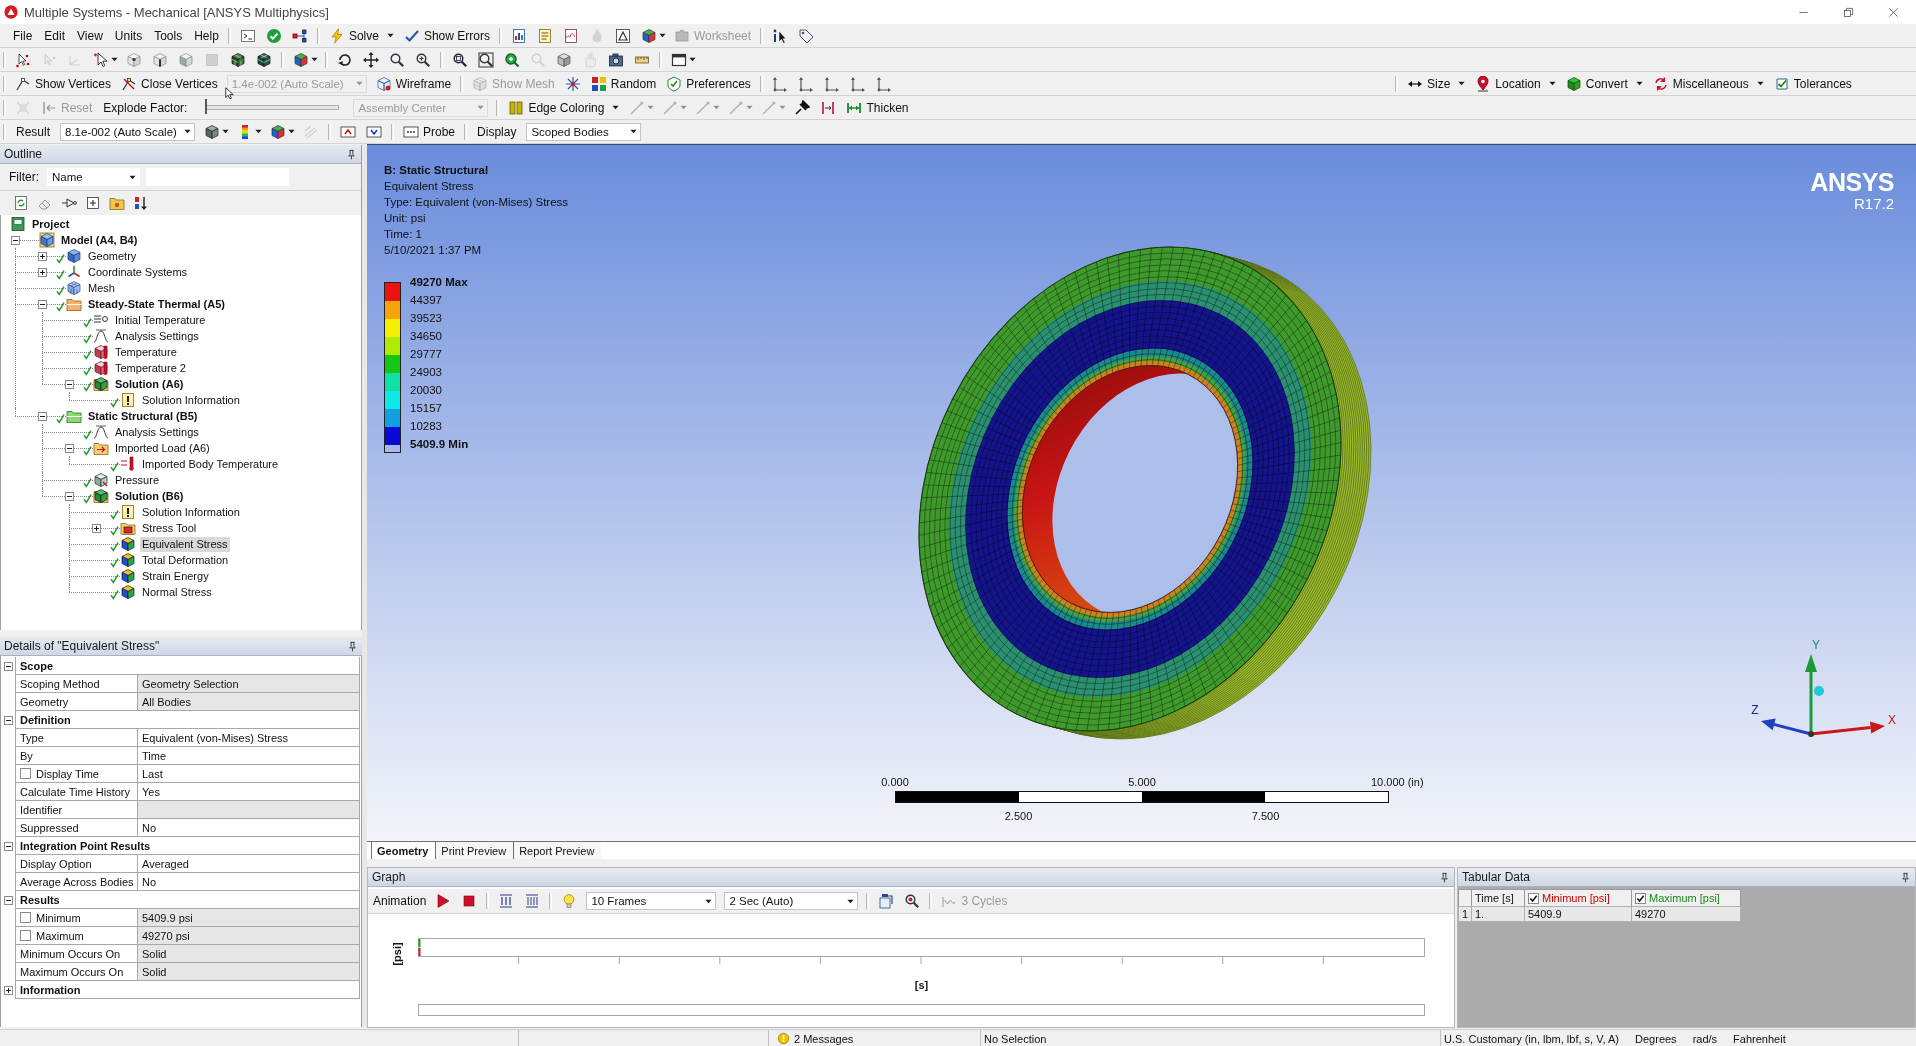 The height and width of the screenshot is (1046, 1916). I want to click on property-value: Yes, so click(248, 792).